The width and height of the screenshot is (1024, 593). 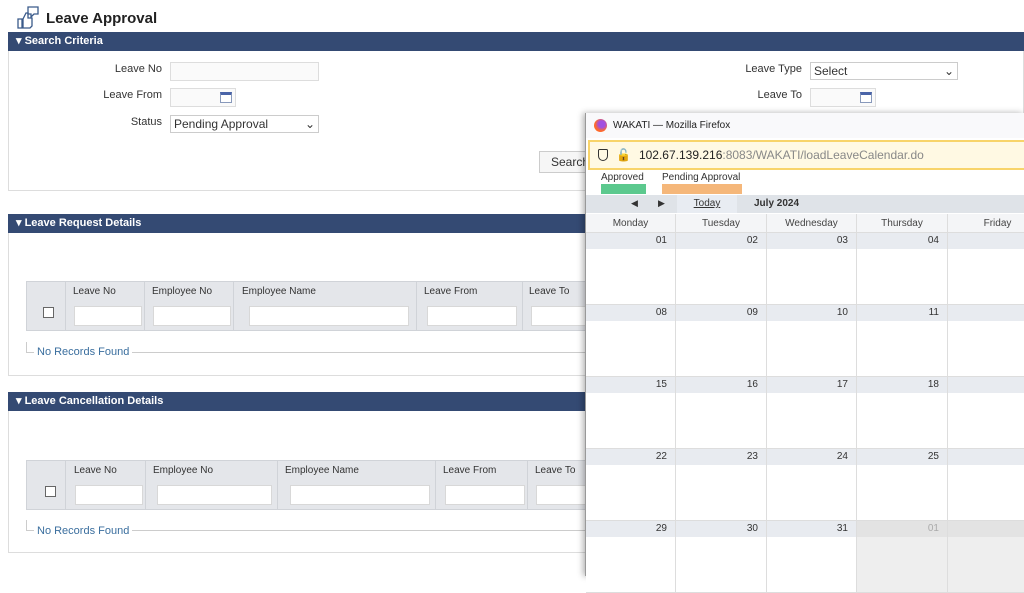 What do you see at coordinates (902, 223) in the screenshot?
I see `day-header: Thursday` at bounding box center [902, 223].